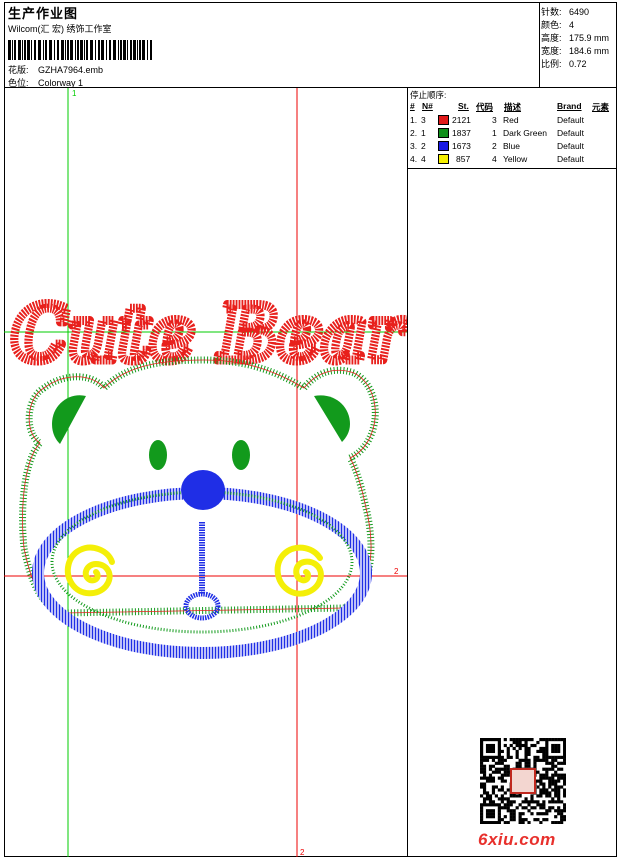 This screenshot has height=860, width=620. Describe the element at coordinates (89, 570) in the screenshot. I see `left-cheek-spiral` at that location.